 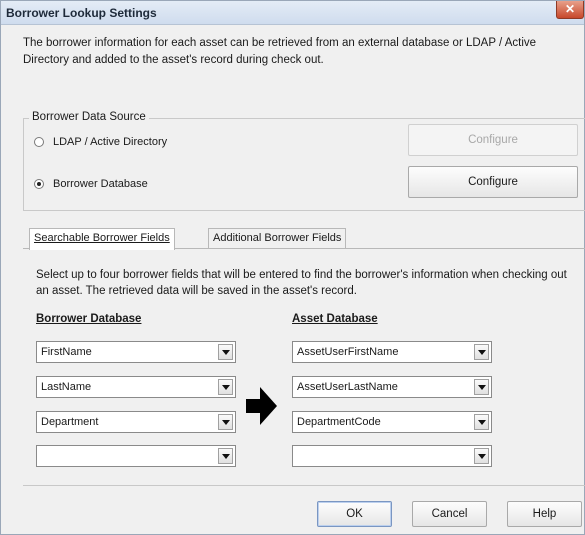 What do you see at coordinates (354, 514) in the screenshot?
I see `ok-button: OK` at bounding box center [354, 514].